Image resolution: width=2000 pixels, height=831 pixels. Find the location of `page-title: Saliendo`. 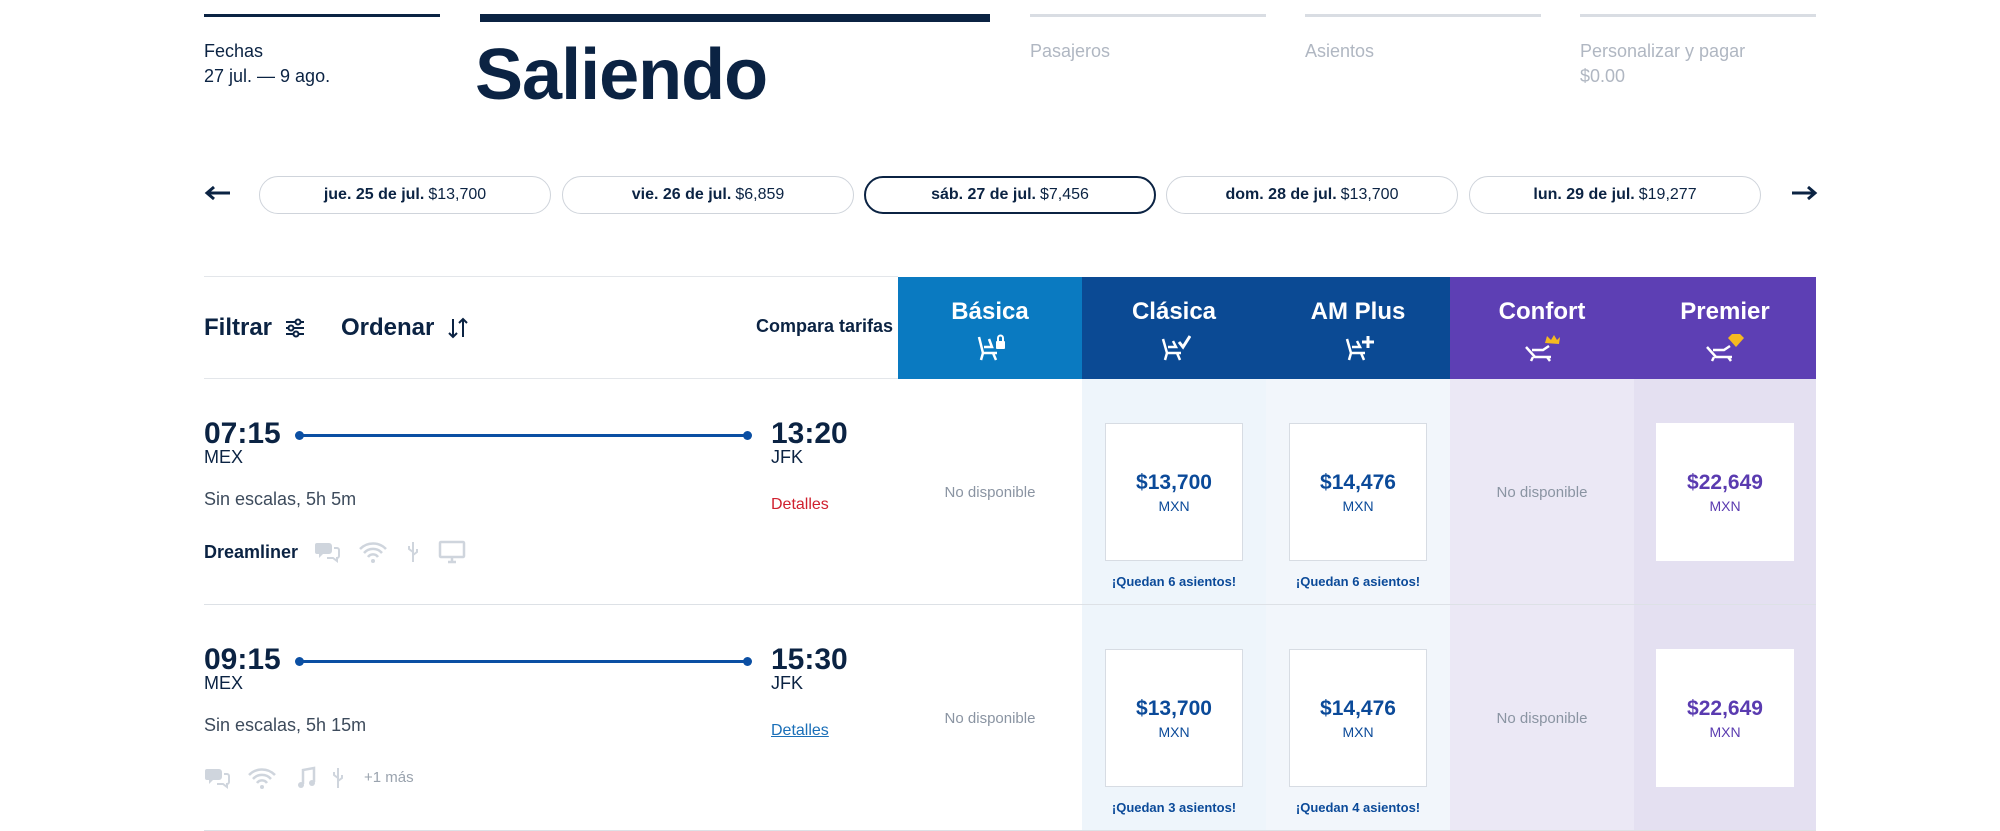

page-title: Saliendo is located at coordinates (621, 75).